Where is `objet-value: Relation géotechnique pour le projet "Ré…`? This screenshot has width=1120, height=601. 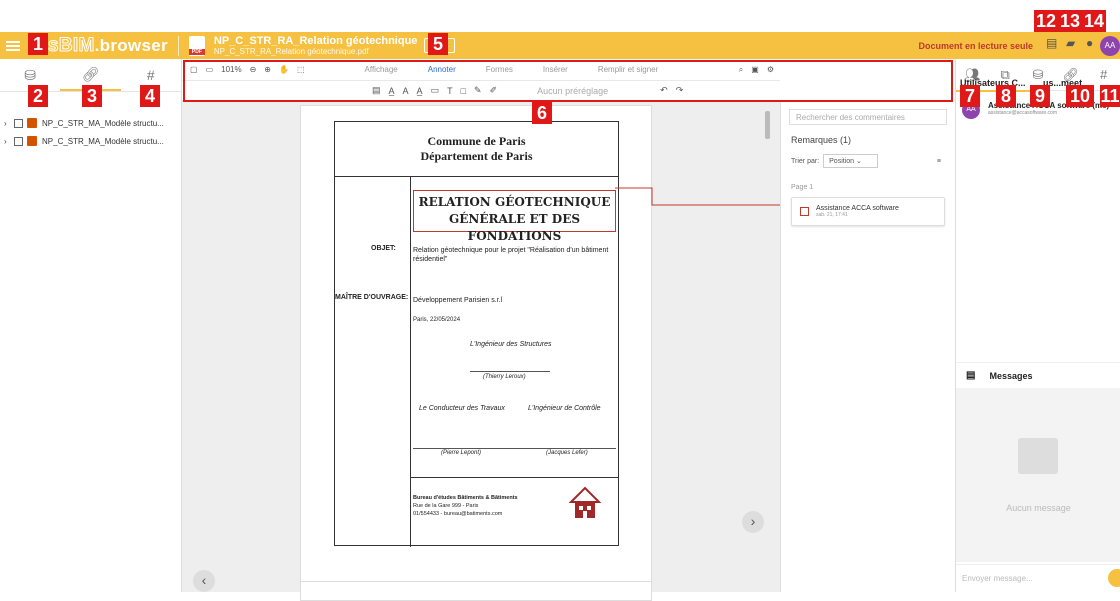 objet-value: Relation géotechnique pour le projet "Ré… is located at coordinates (511, 255).